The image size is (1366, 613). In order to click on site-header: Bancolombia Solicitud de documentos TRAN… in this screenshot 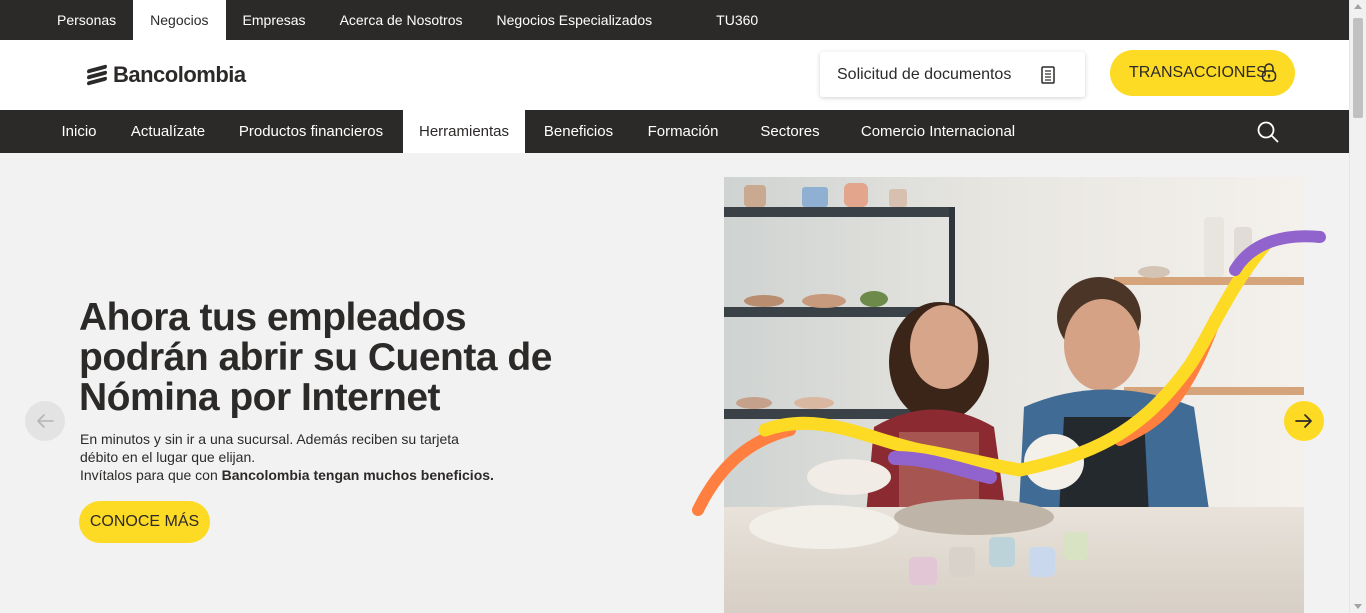, I will do `click(674, 75)`.